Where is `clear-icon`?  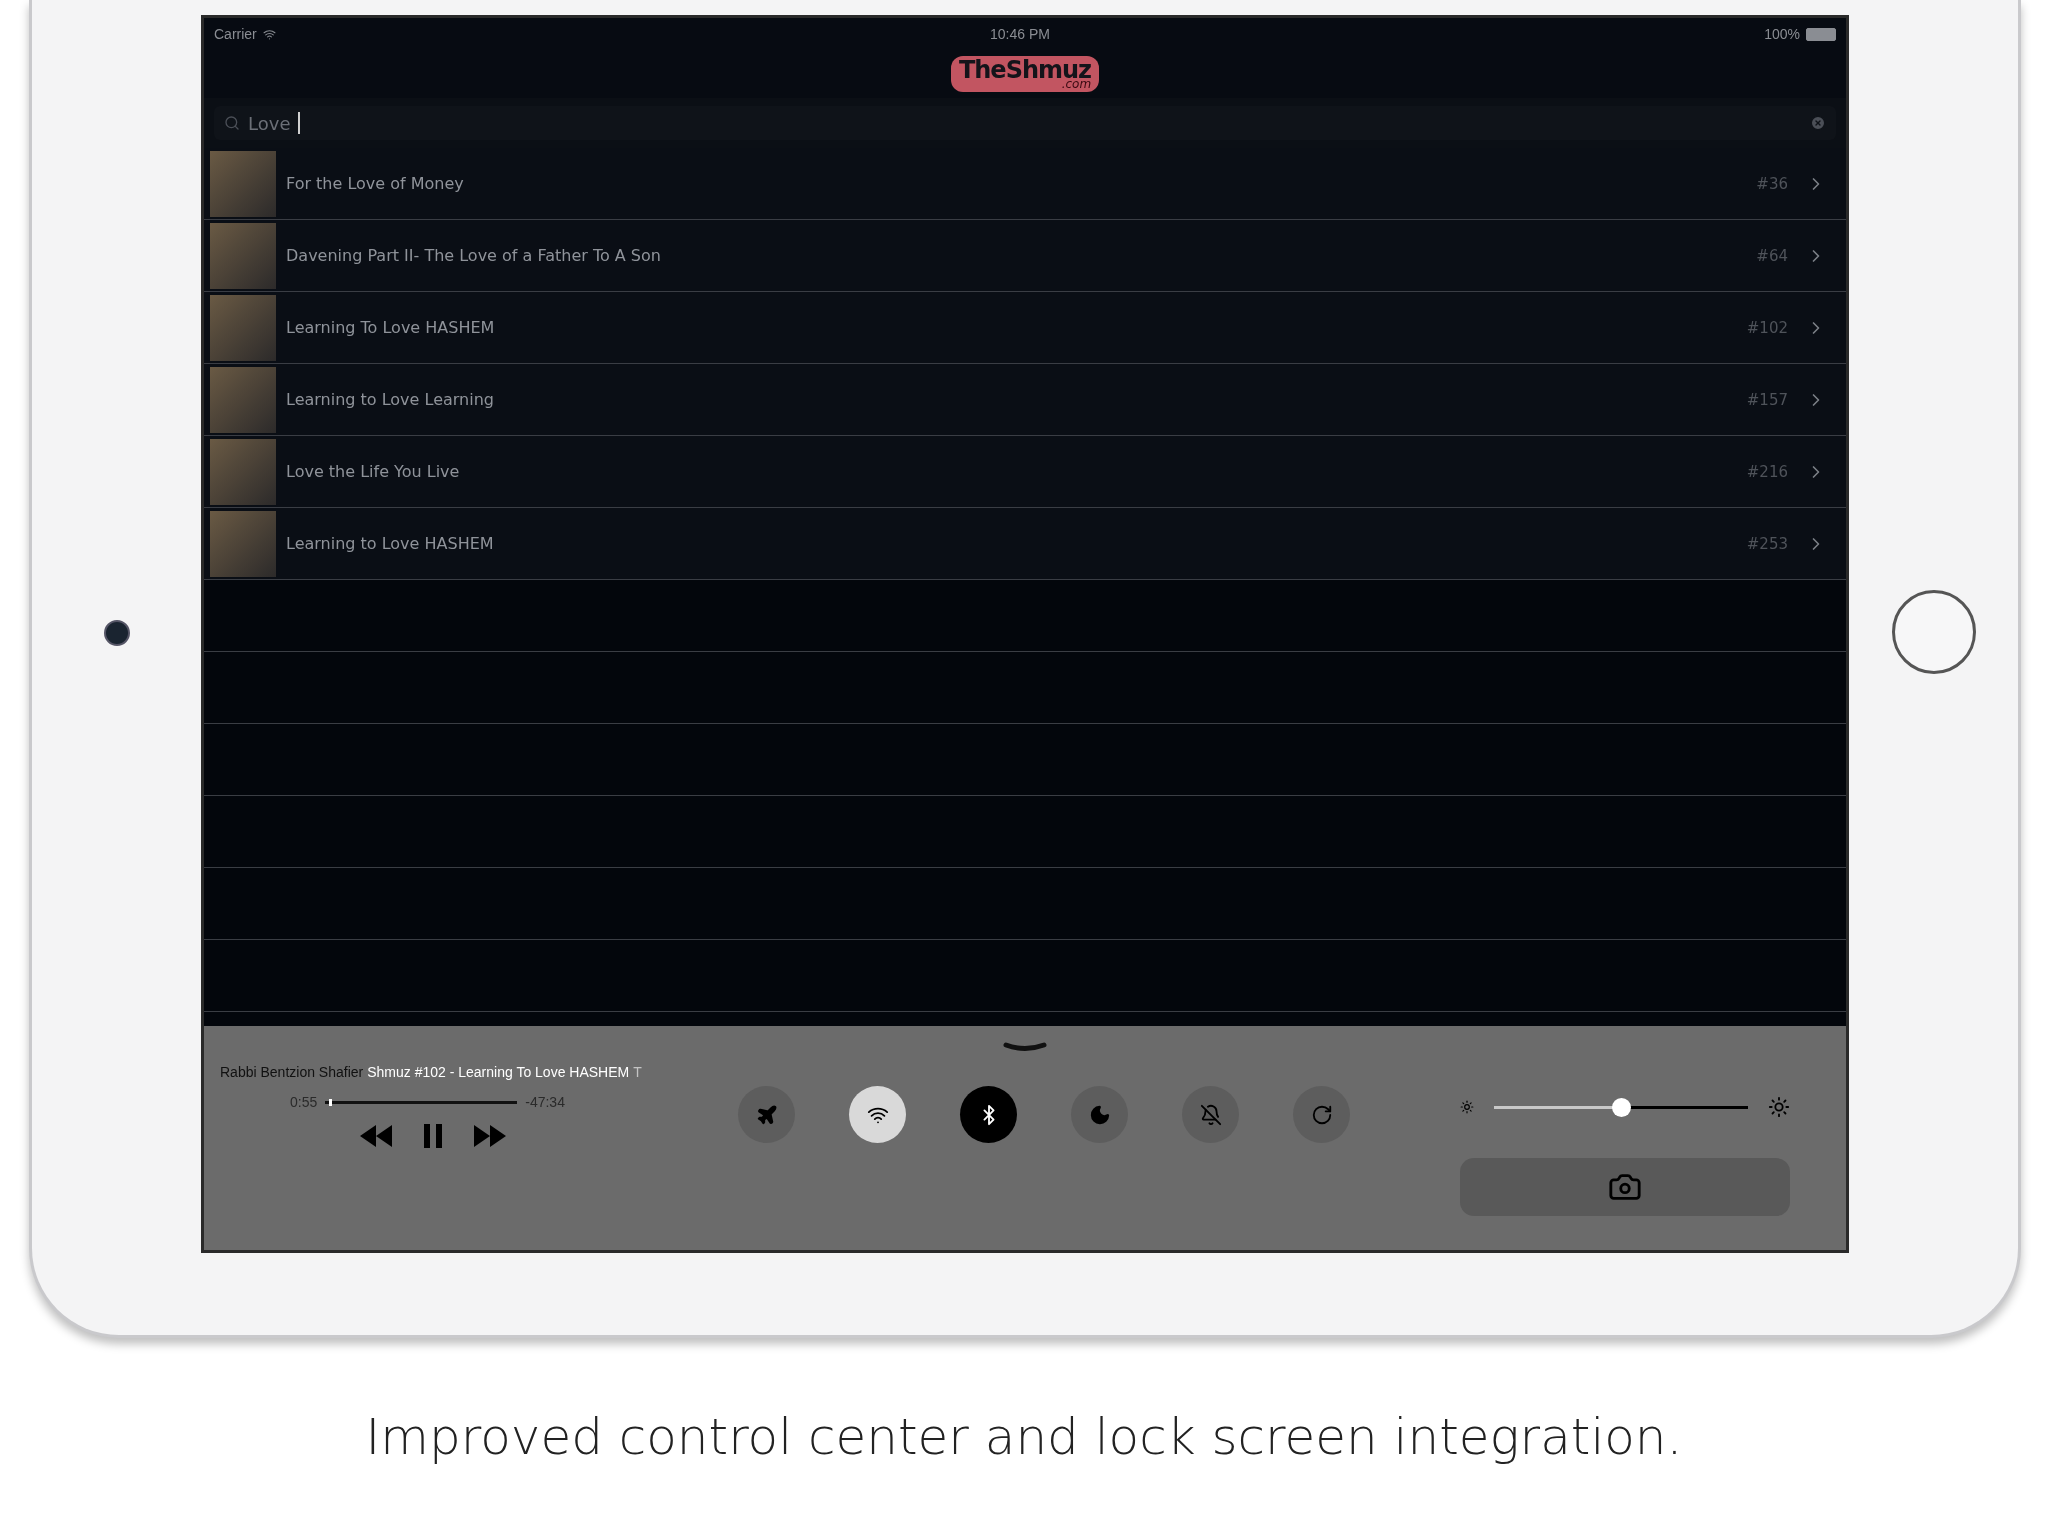
clear-icon is located at coordinates (1818, 123).